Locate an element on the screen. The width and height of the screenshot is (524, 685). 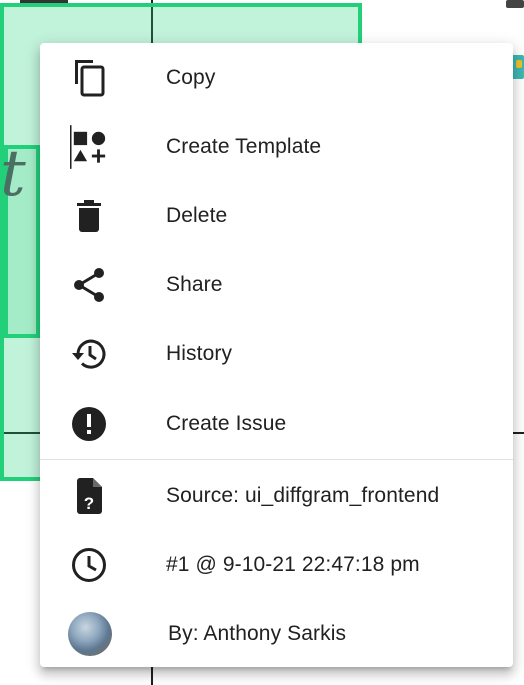
menu-item-delete: Delete is located at coordinates (276, 215).